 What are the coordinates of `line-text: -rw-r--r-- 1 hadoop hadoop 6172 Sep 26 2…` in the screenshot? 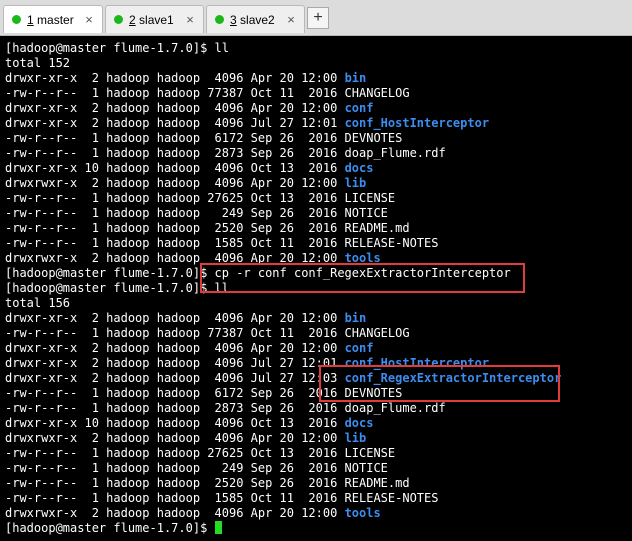 It's located at (204, 138).